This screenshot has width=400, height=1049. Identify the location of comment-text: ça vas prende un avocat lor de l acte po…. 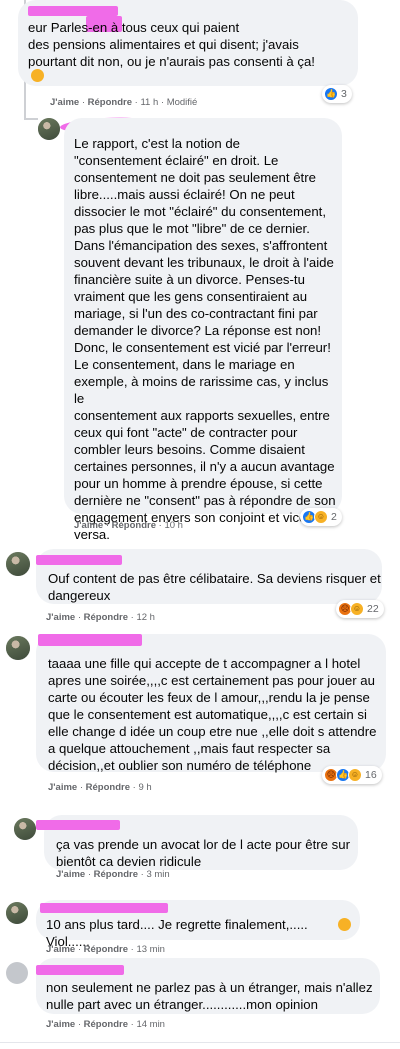
(203, 853).